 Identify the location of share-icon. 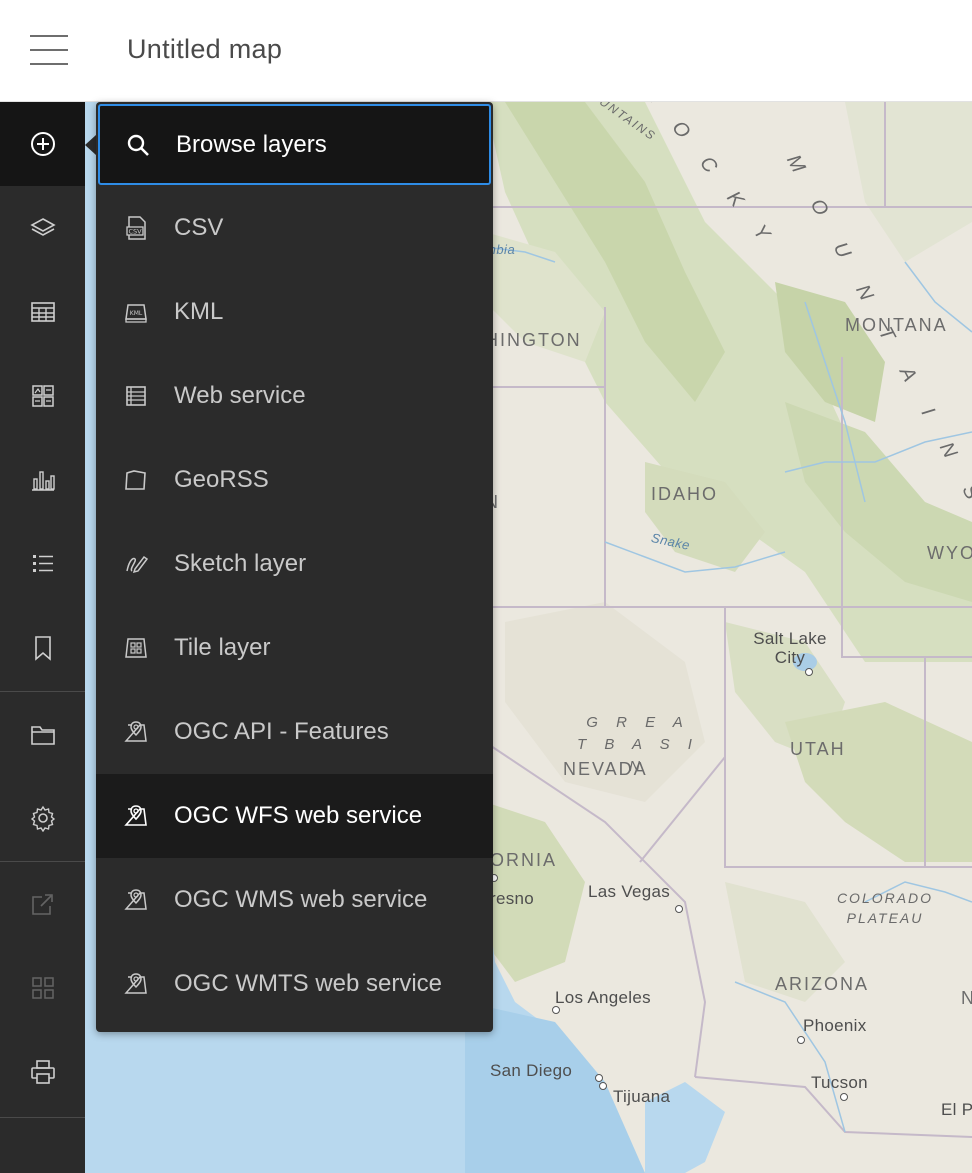
(42, 904).